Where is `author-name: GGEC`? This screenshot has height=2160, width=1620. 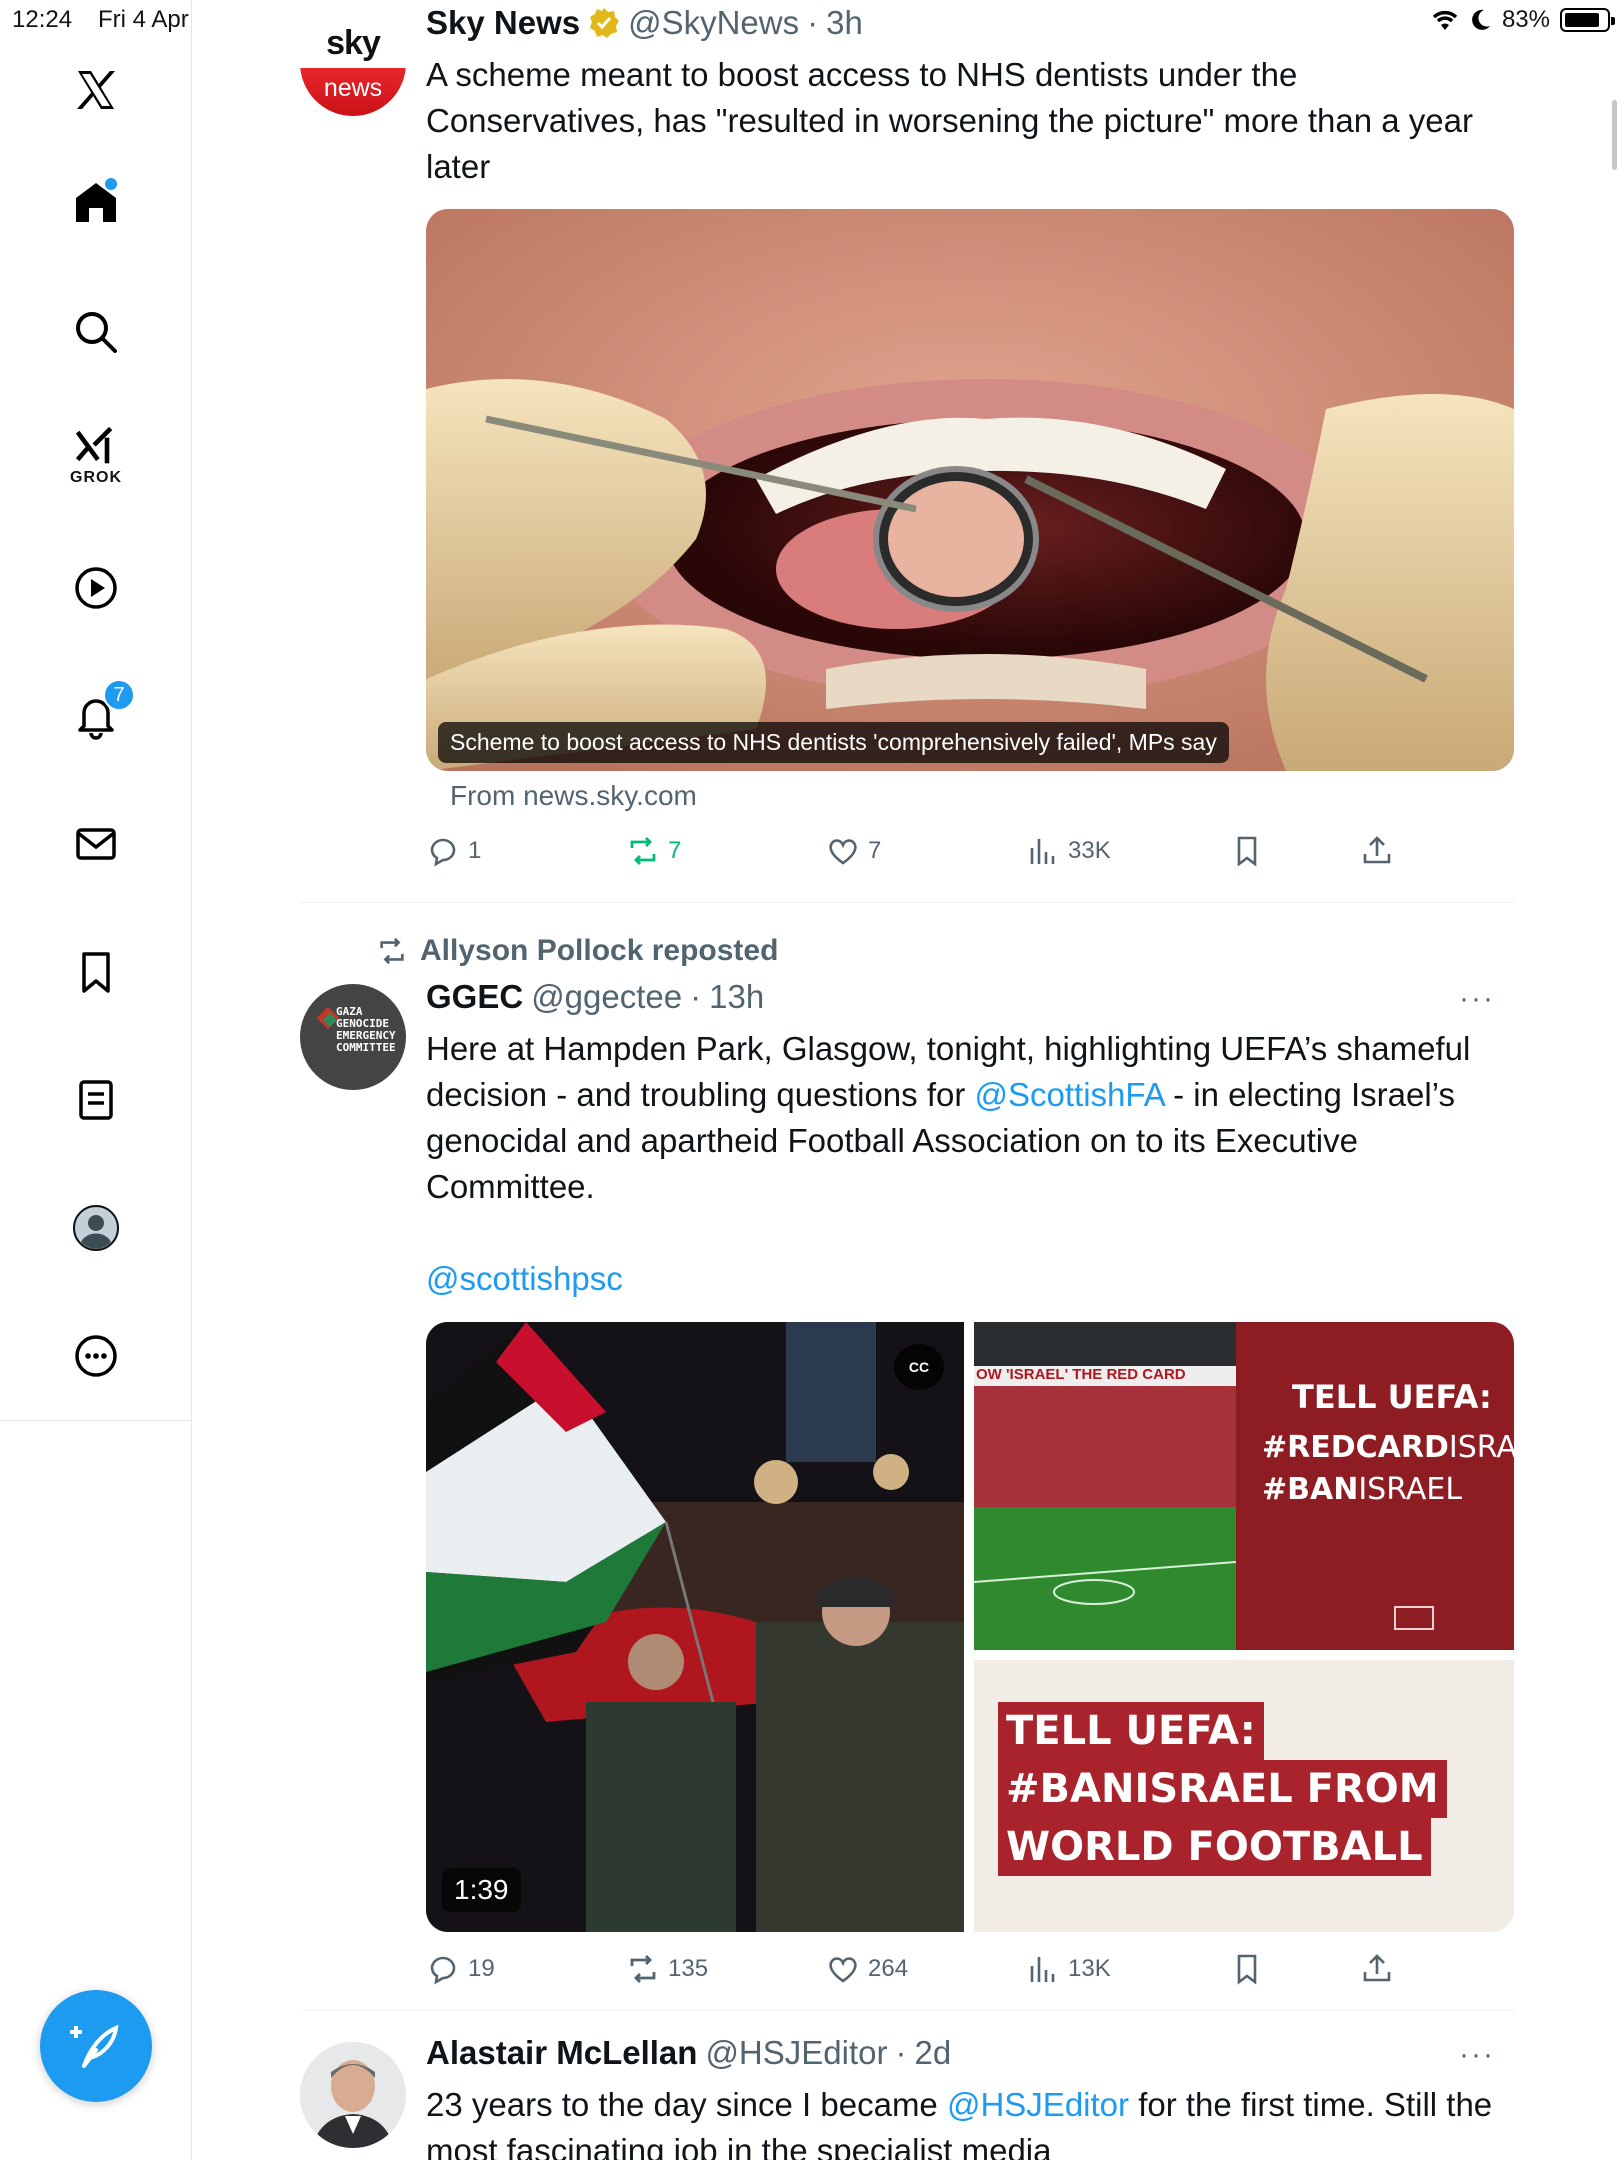
author-name: GGEC is located at coordinates (474, 997).